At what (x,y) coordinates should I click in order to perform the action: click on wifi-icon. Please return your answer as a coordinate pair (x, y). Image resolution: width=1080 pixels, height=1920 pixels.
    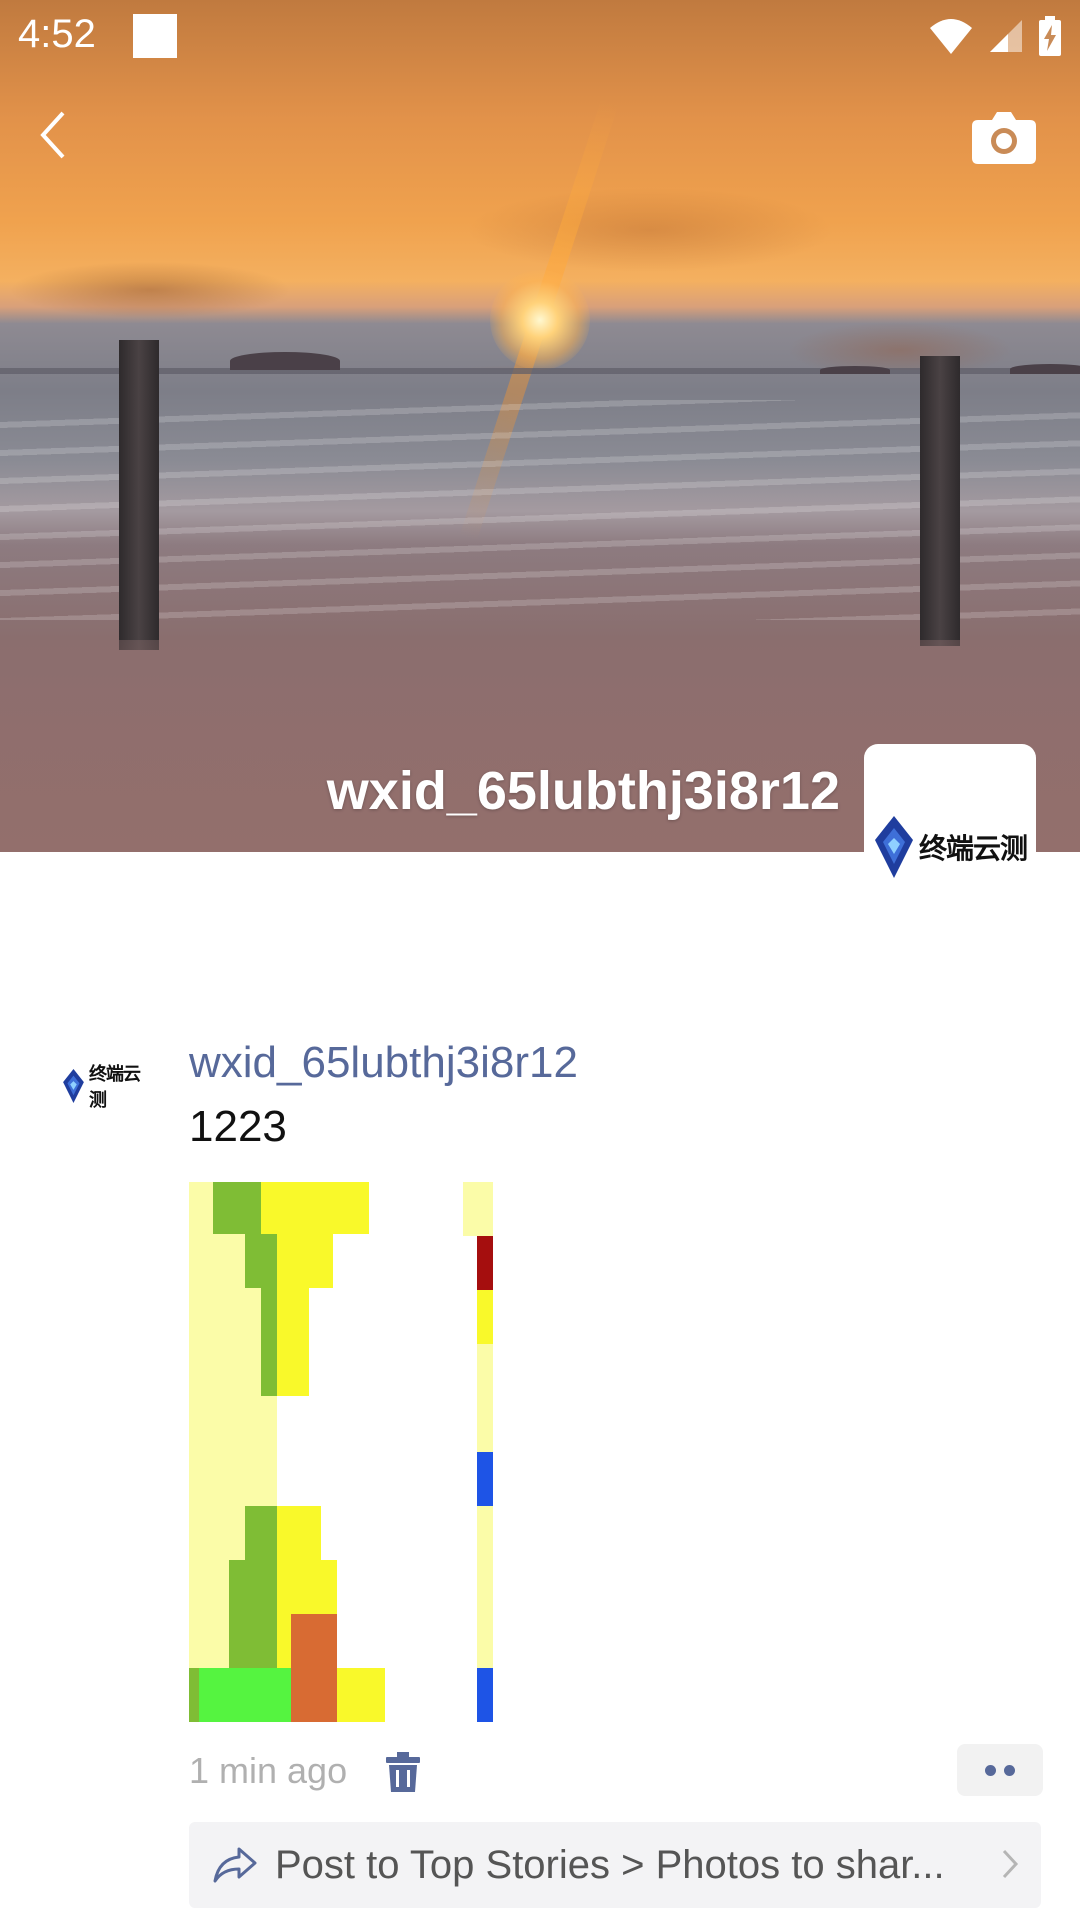
    Looking at the image, I should click on (951, 36).